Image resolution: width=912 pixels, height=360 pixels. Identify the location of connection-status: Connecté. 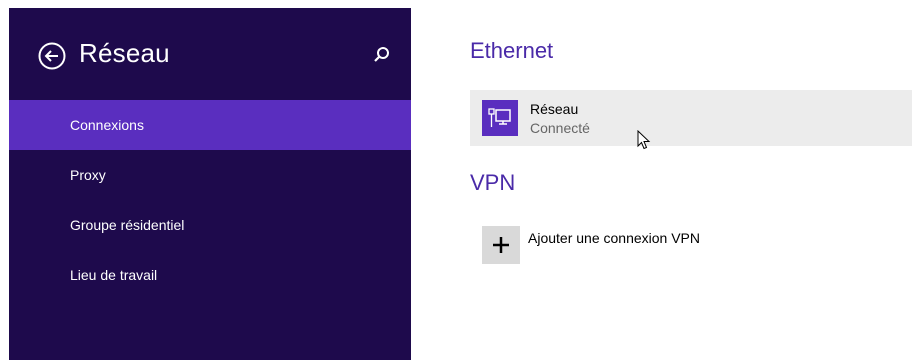
(560, 128).